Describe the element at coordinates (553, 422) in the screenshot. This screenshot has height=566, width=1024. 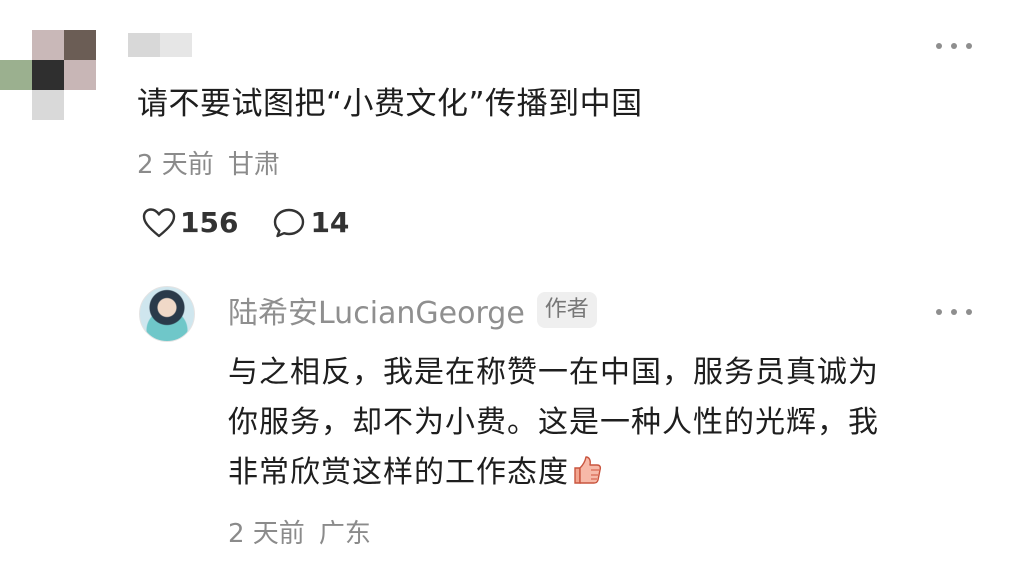
I see `reply-text-line: 你服务，却不为小费。这是一种人性的光辉，我` at that location.